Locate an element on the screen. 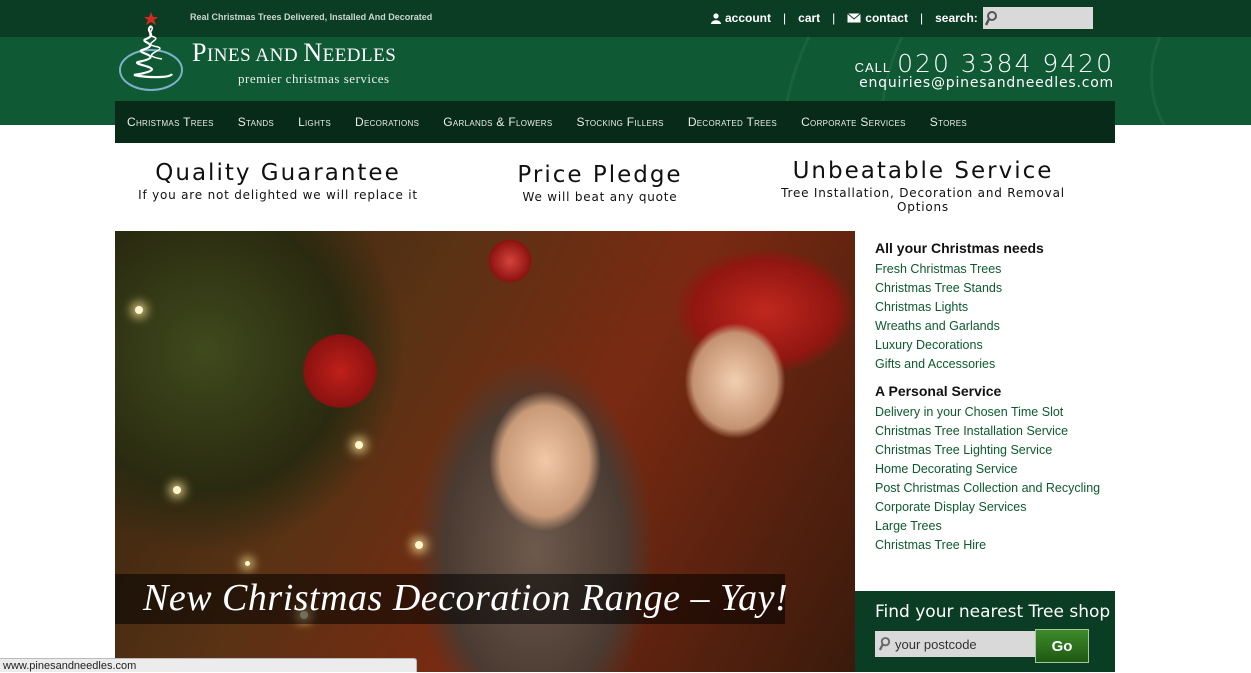 This screenshot has height=673, width=1251. brand-text: EEDLES is located at coordinates (359, 55).